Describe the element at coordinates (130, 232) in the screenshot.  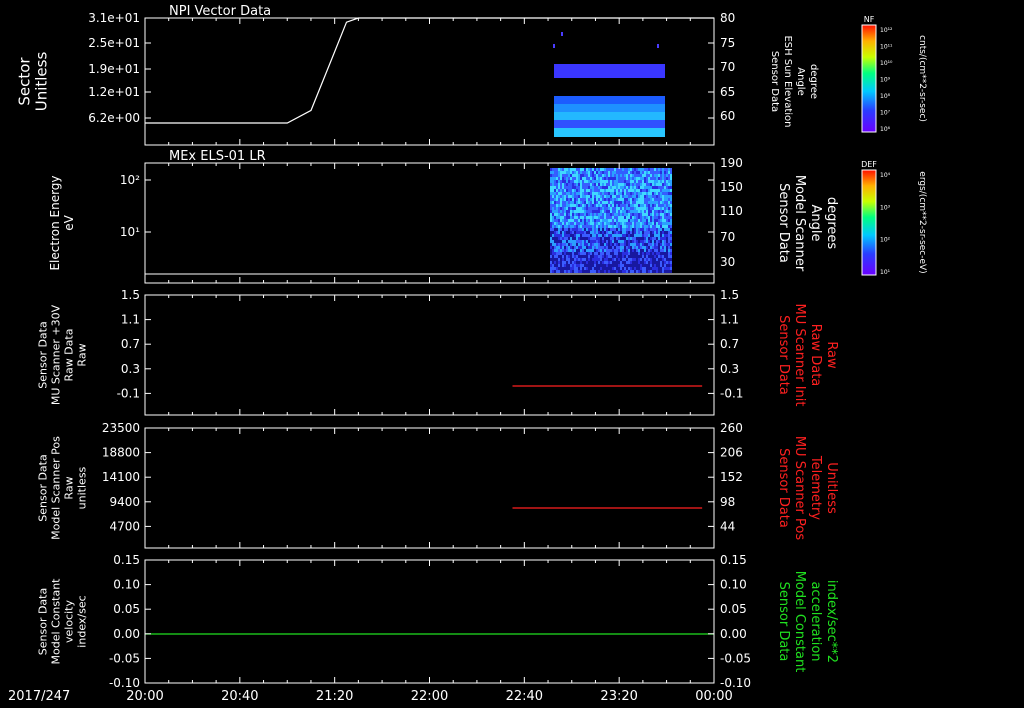
I see `y-tick-label: 10¹` at that location.